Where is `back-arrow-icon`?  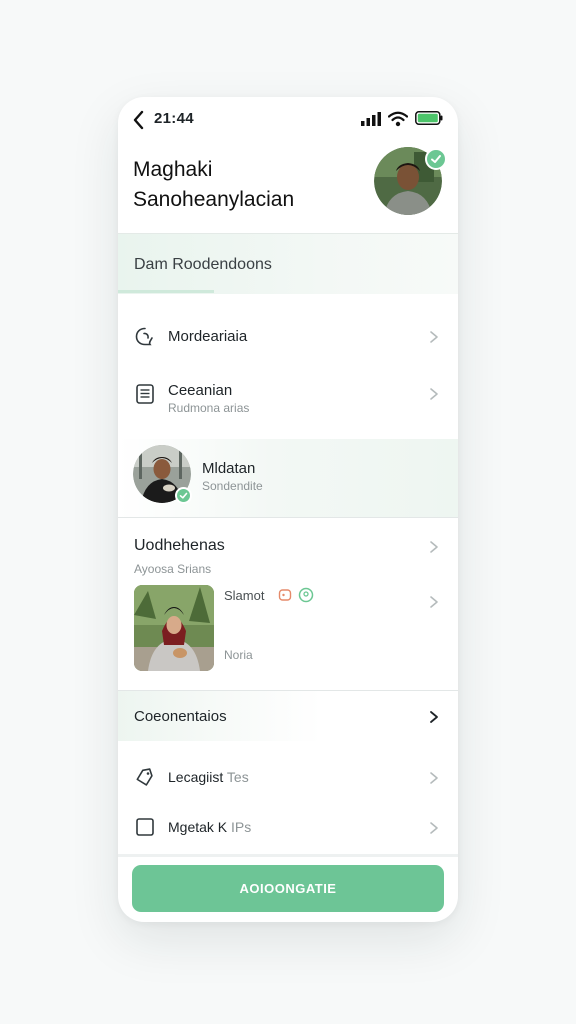 back-arrow-icon is located at coordinates (139, 120).